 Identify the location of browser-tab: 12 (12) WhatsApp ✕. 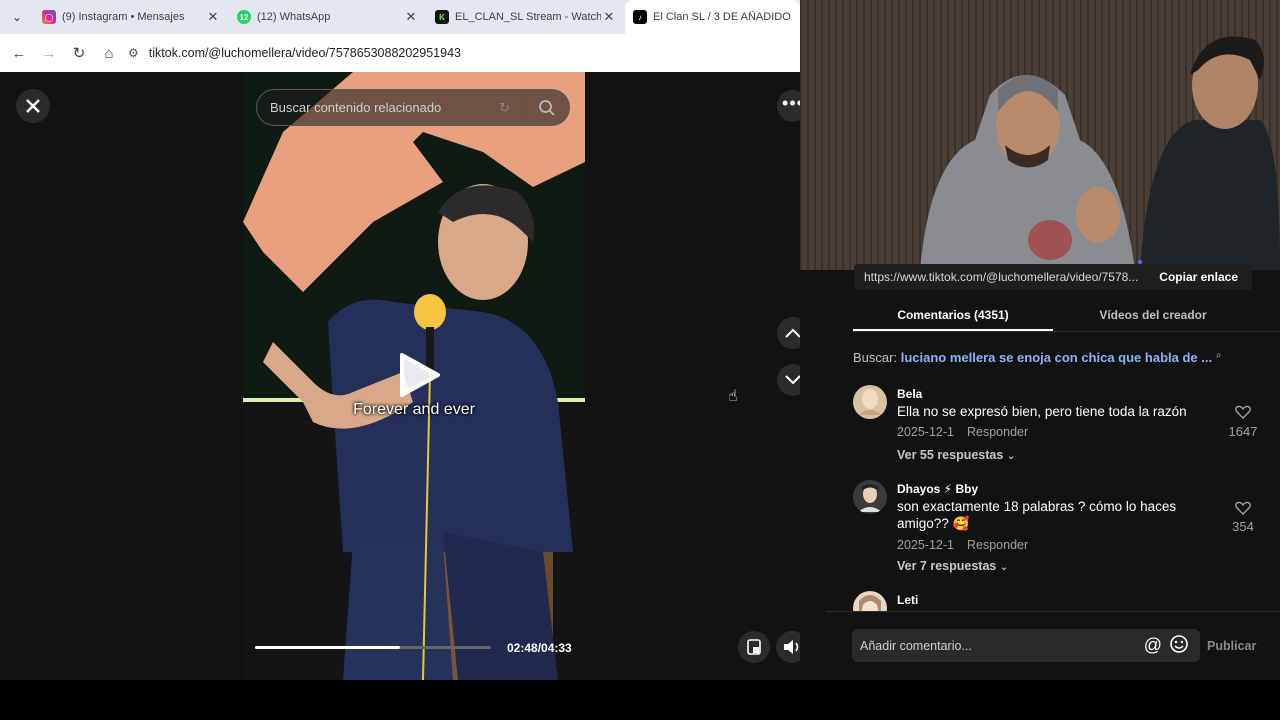
(328, 17).